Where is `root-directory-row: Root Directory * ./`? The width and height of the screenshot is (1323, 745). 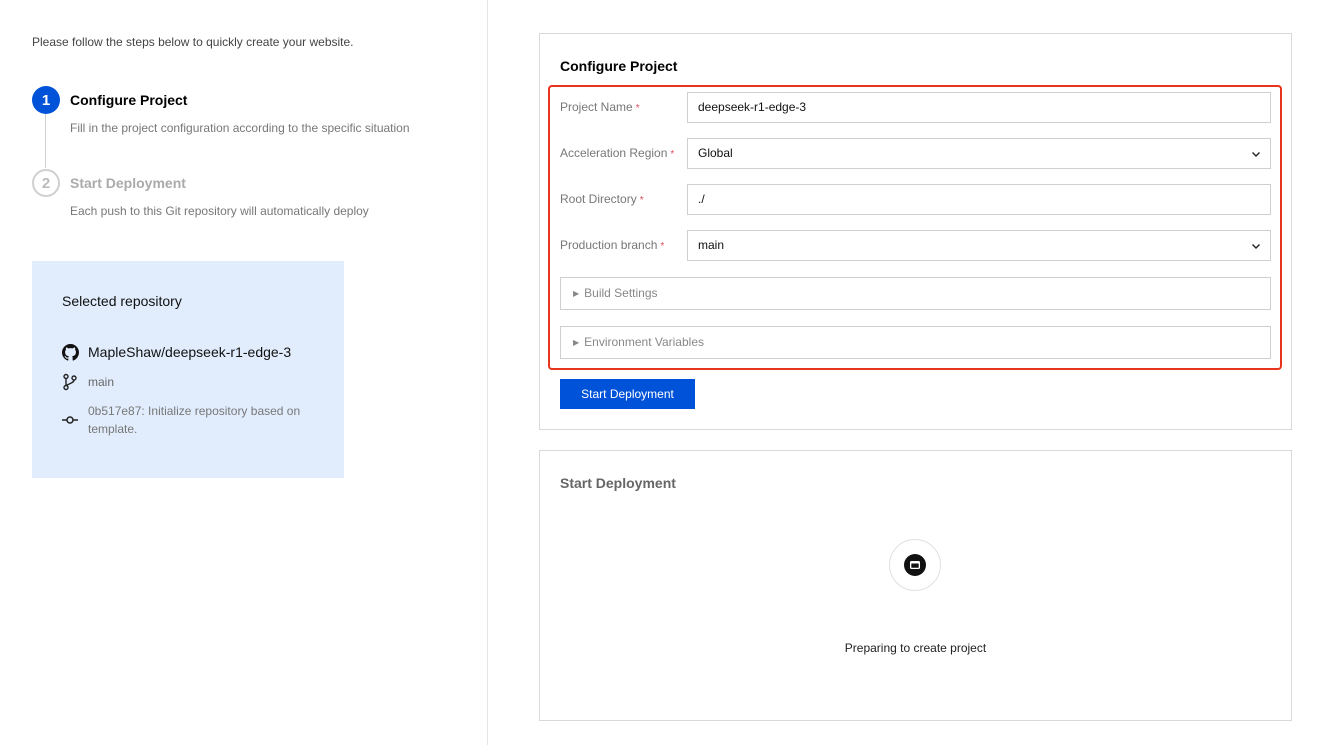
root-directory-row: Root Directory * ./ is located at coordinates (916, 200).